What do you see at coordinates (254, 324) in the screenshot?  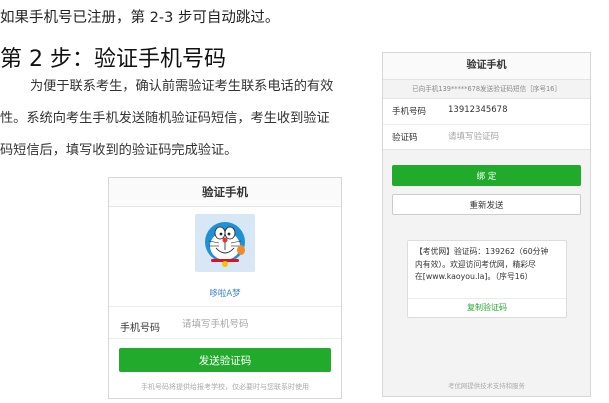 I see `phone-input` at bounding box center [254, 324].